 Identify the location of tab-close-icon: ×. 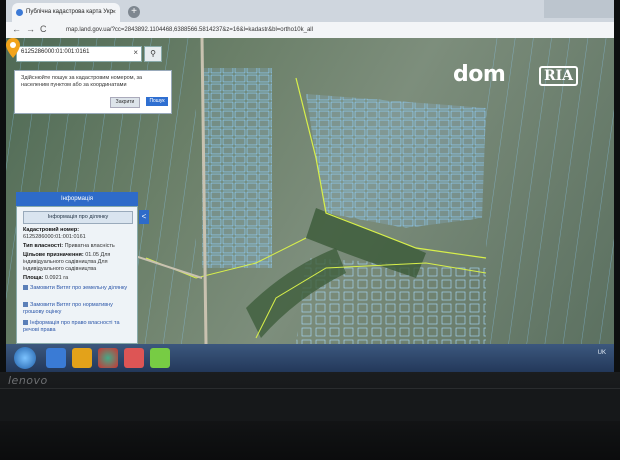
(114, 12).